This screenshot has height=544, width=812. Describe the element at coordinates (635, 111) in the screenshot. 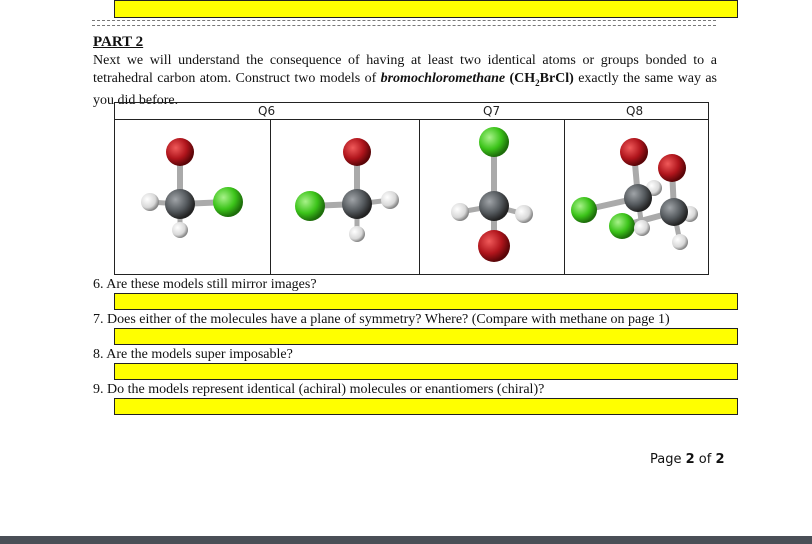

I see `column-header-q8: Q8` at that location.